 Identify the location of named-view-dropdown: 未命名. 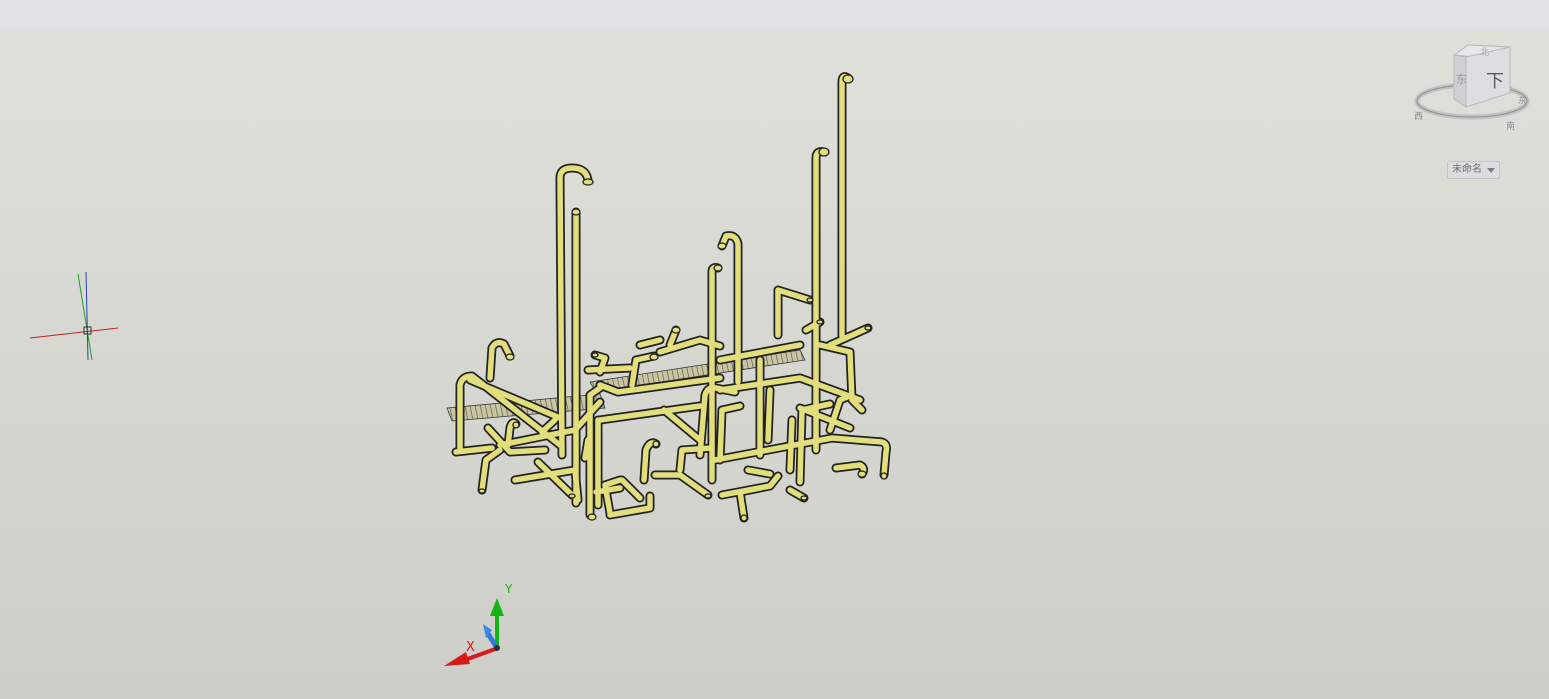
(1473, 170).